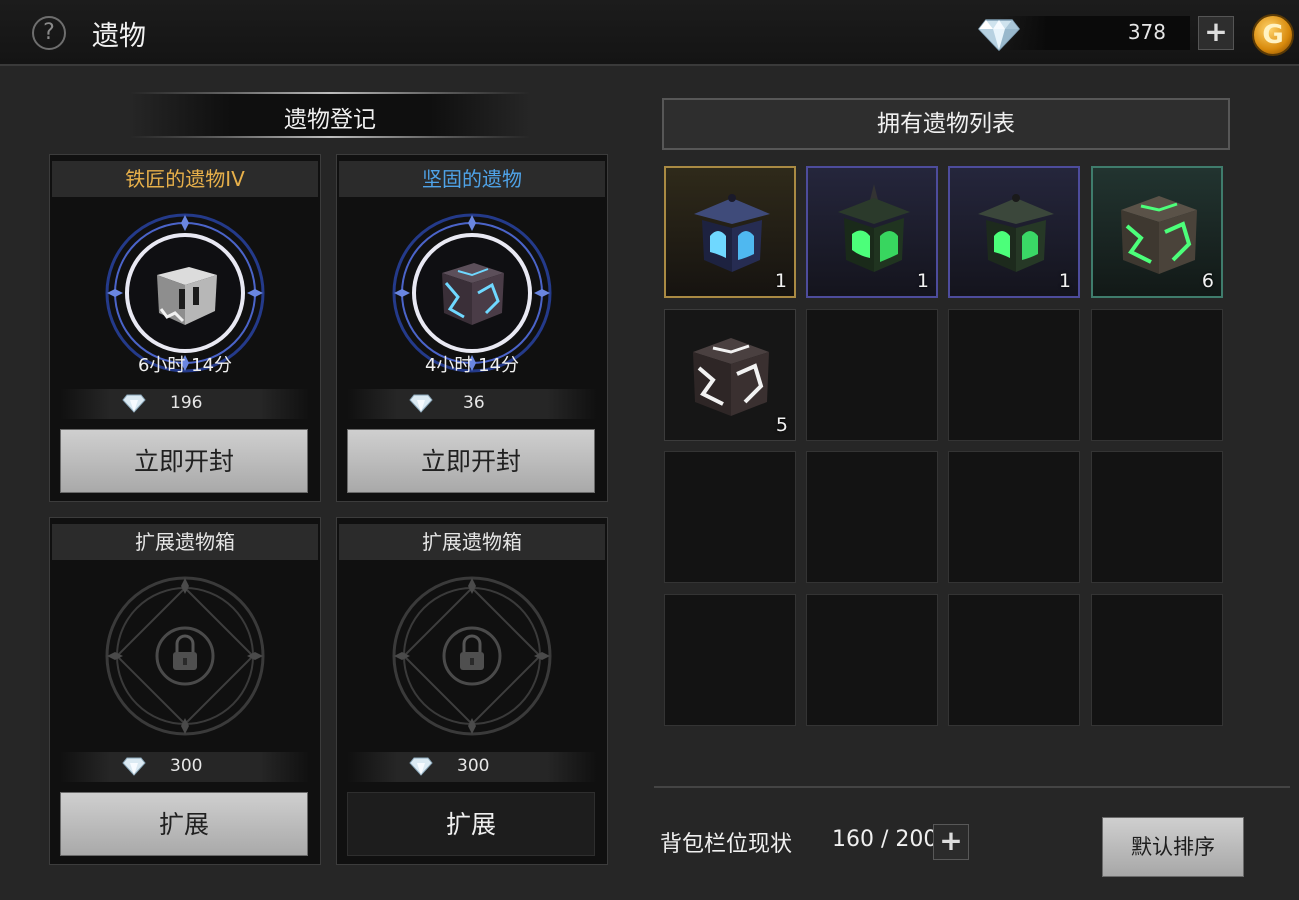 The image size is (1299, 900). I want to click on gem-count: 378, so click(1146, 32).